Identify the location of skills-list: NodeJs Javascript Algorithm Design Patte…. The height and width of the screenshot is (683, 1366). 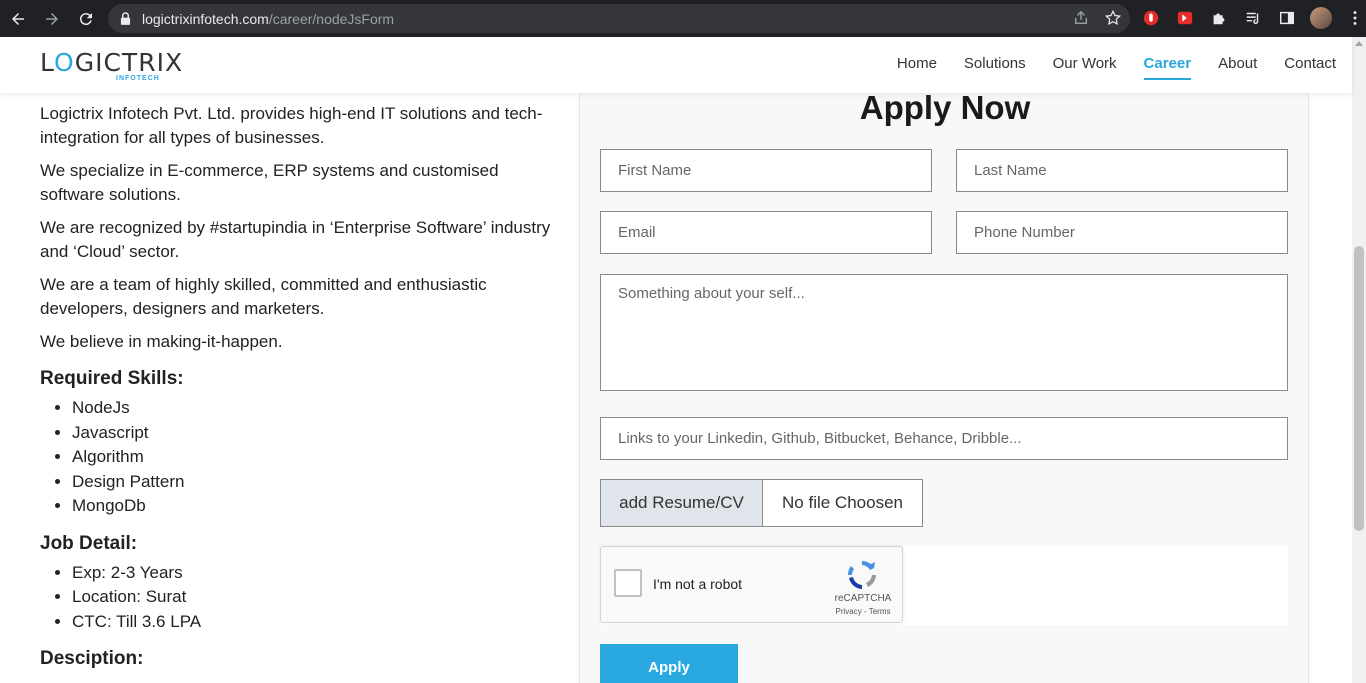
(316, 457).